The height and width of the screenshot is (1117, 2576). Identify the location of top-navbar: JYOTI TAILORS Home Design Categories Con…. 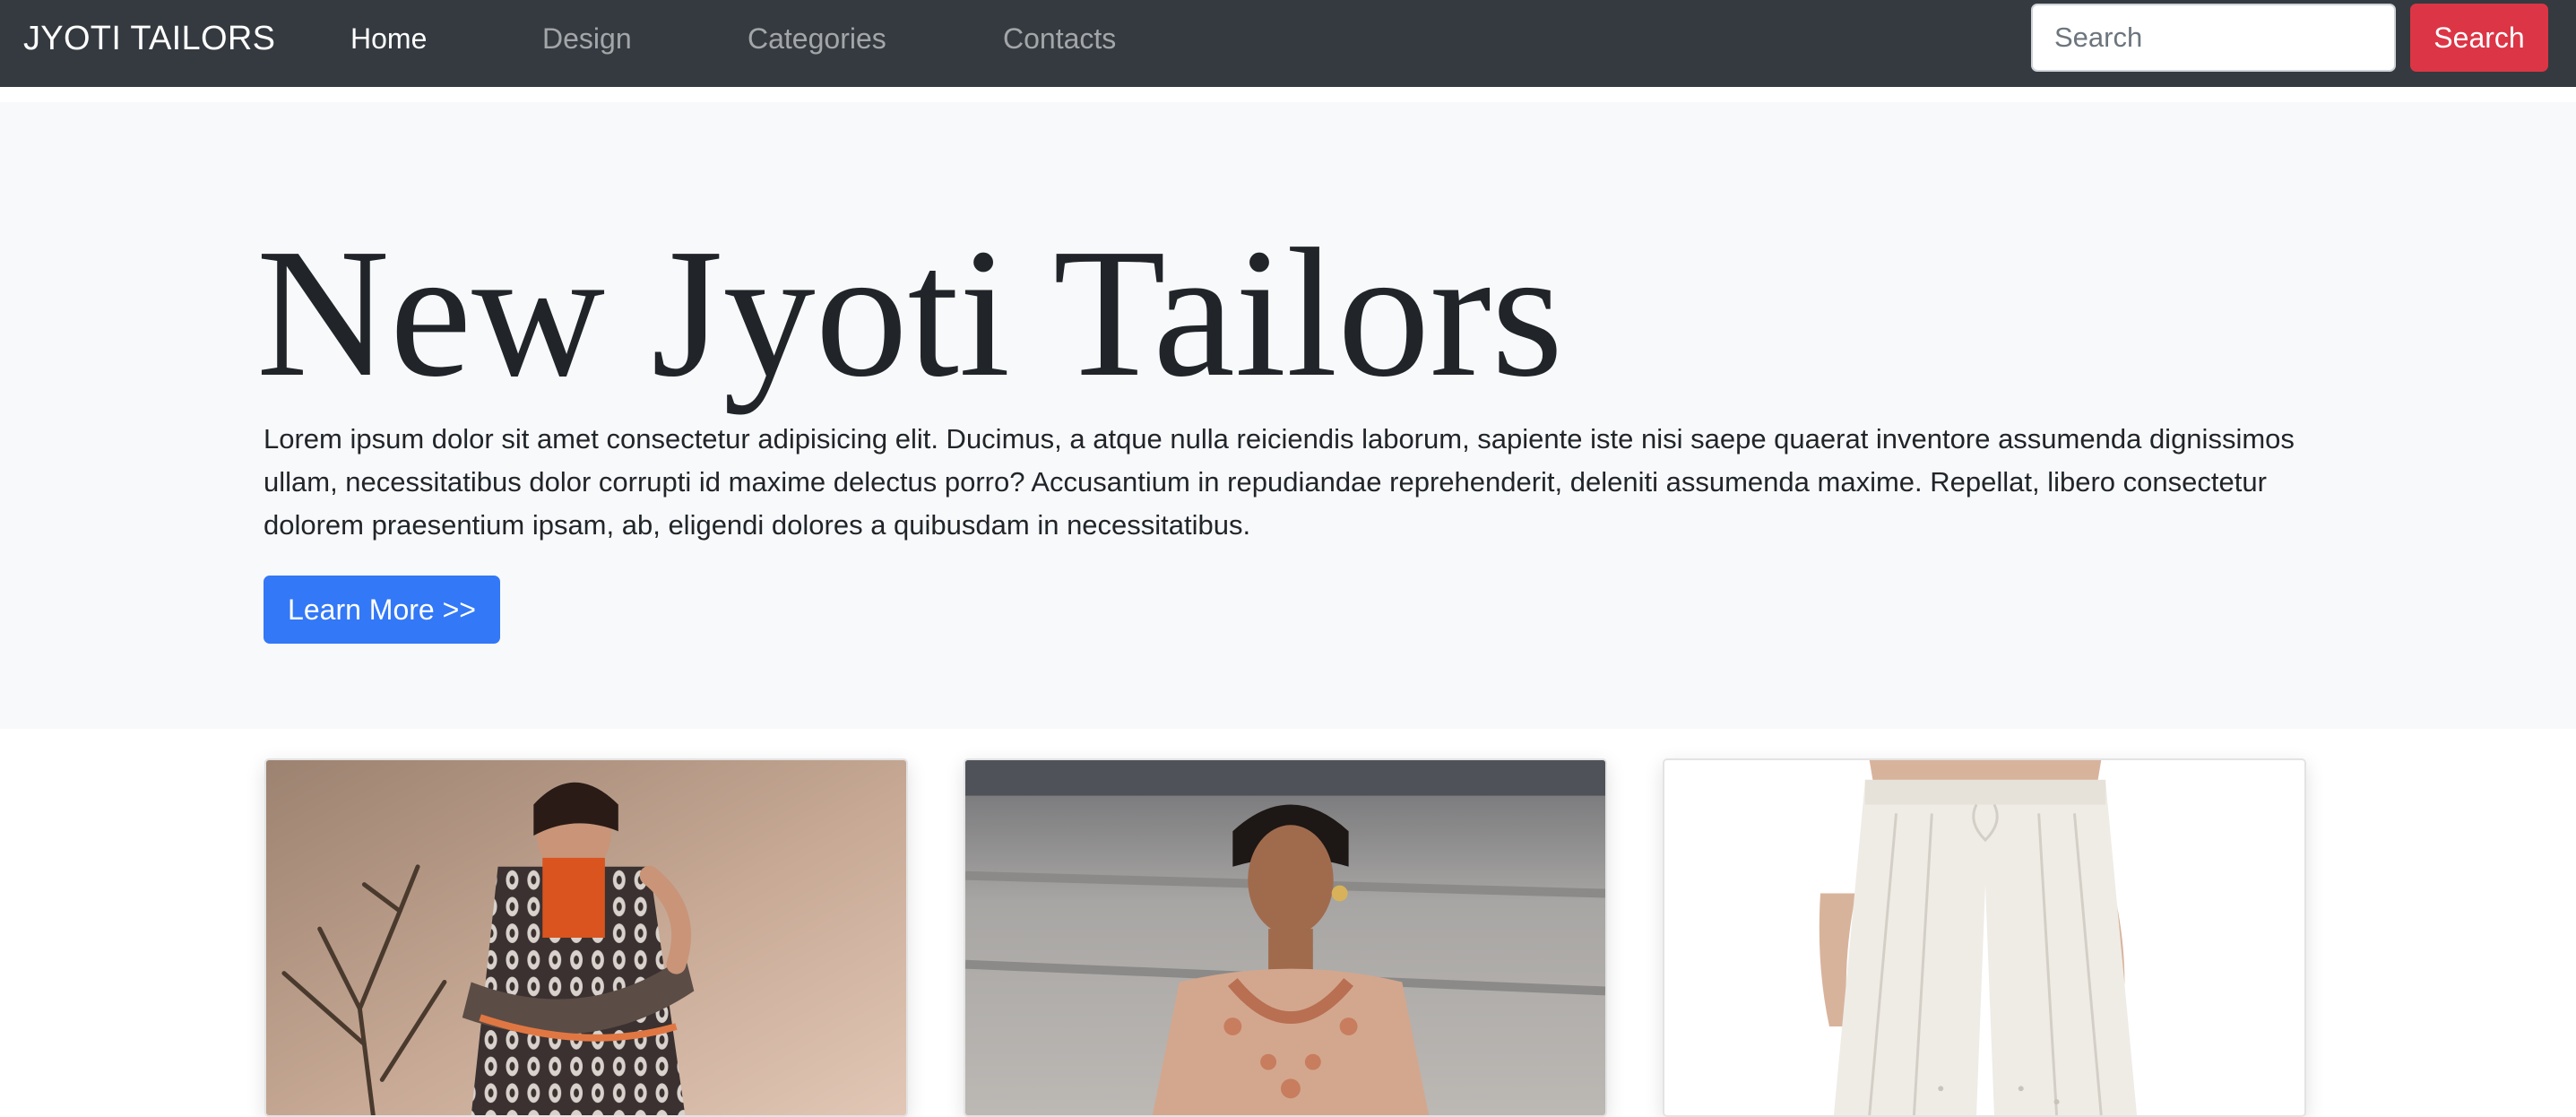
(1288, 44).